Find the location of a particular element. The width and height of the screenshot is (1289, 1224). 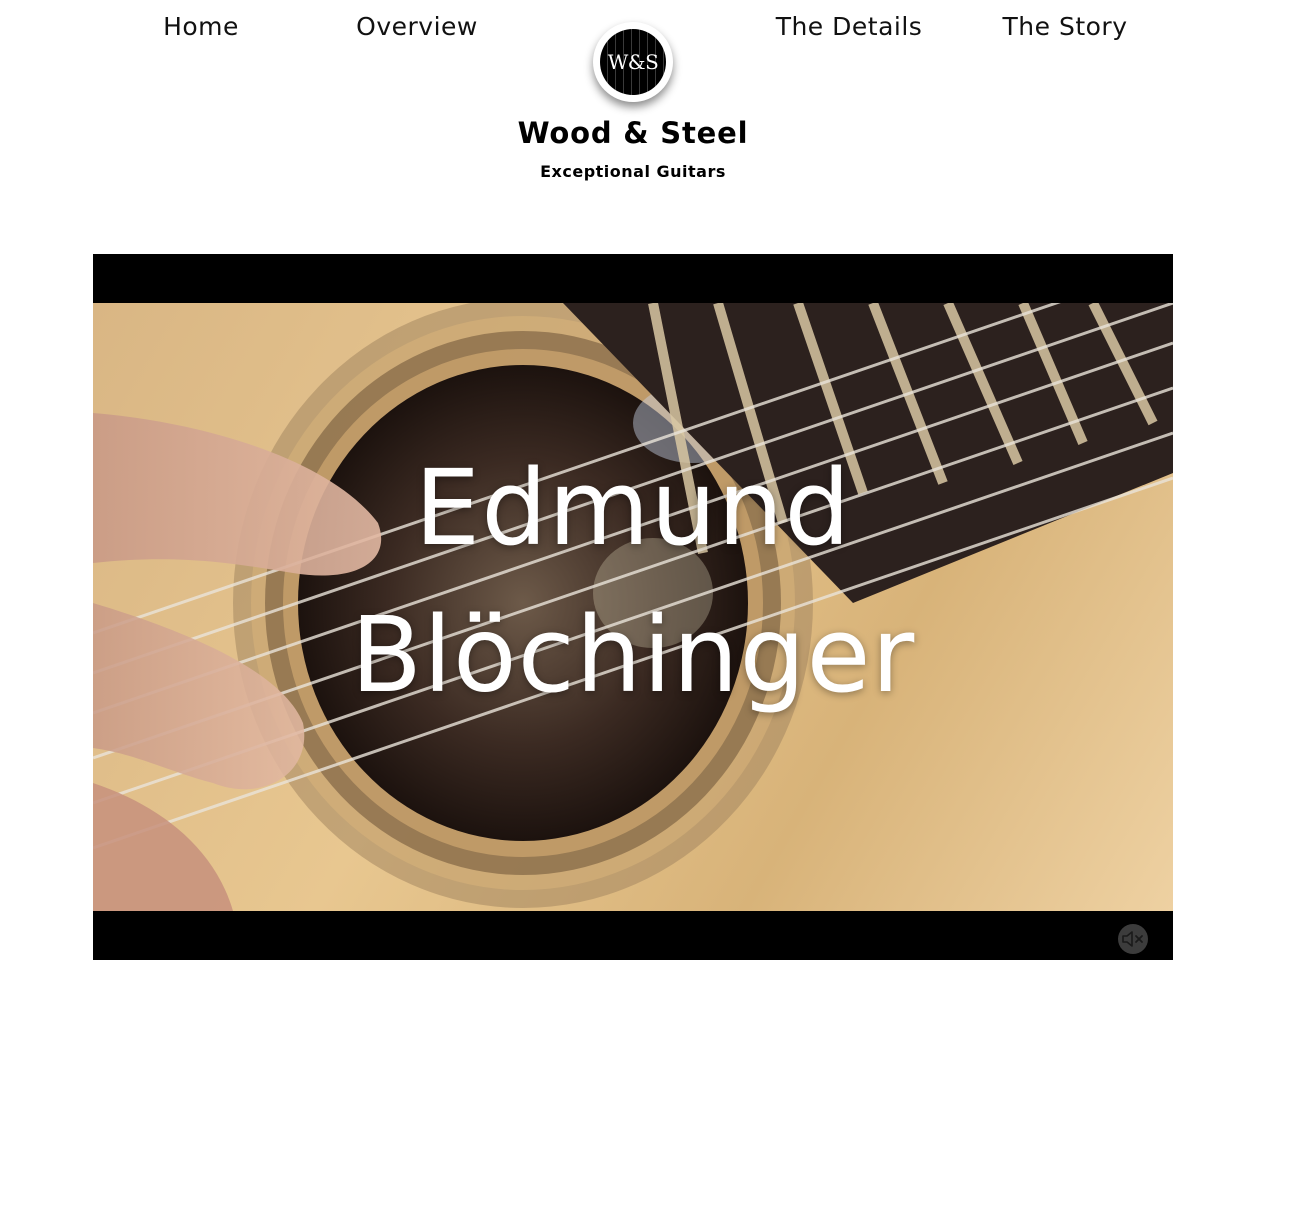

video-caption-line1: Edmund is located at coordinates (633, 508).